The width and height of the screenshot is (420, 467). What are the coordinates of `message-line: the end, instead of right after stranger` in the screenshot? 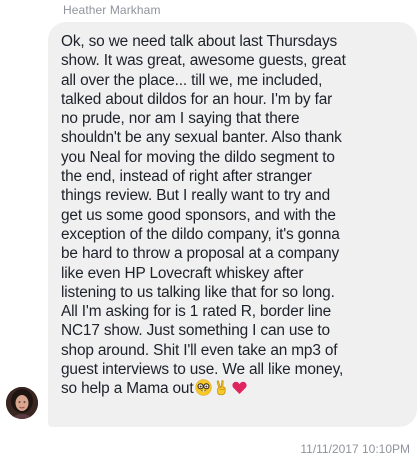 It's located at (186, 177).